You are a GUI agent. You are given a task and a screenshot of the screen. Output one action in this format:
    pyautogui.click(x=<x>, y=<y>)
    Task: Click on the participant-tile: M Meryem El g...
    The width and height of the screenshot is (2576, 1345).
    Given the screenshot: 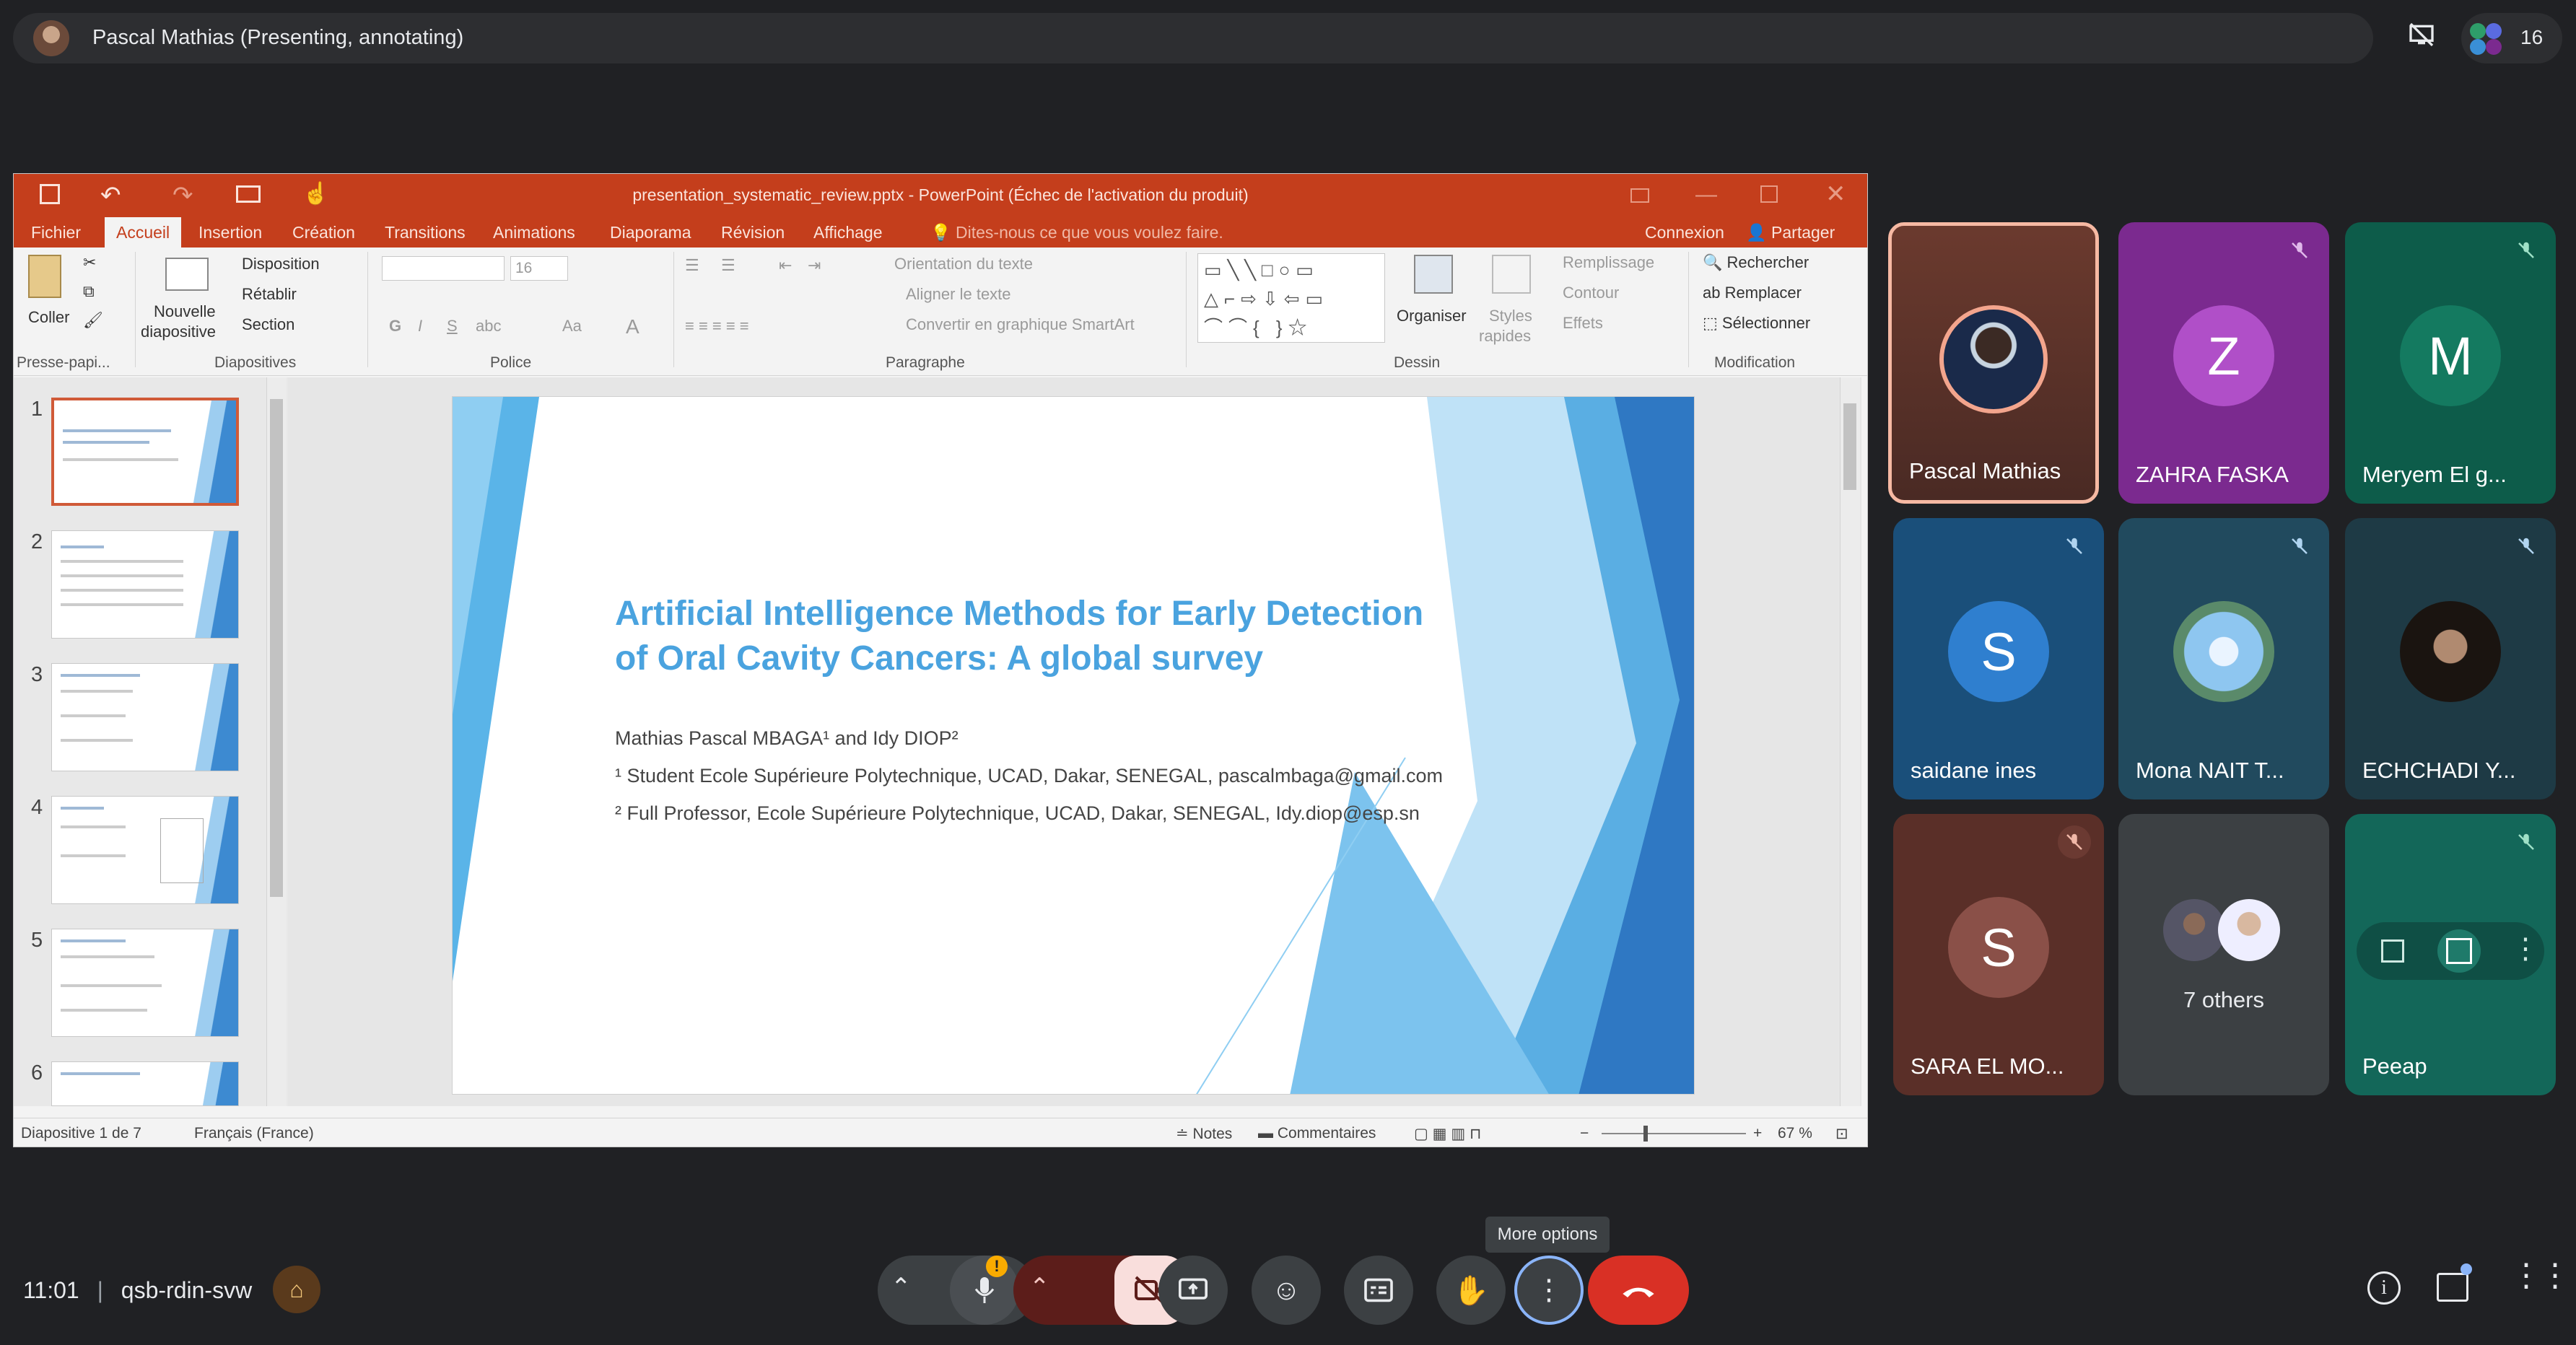 What is the action you would take?
    pyautogui.click(x=2450, y=363)
    